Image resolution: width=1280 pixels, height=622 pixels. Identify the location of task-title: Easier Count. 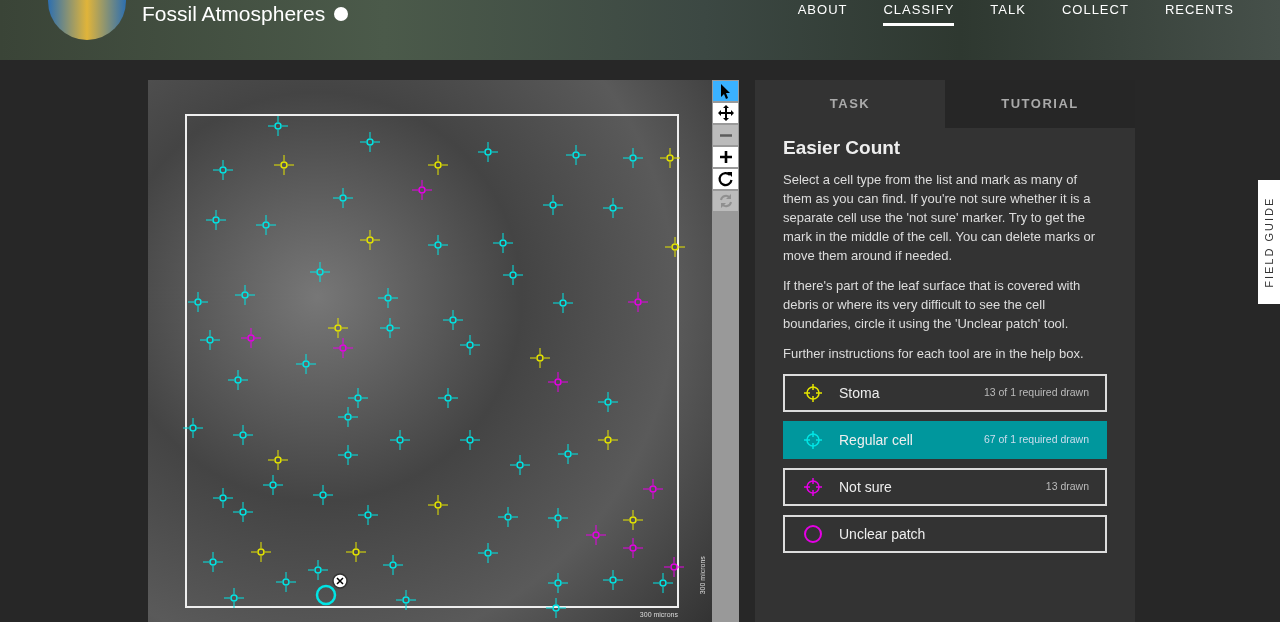
(842, 147).